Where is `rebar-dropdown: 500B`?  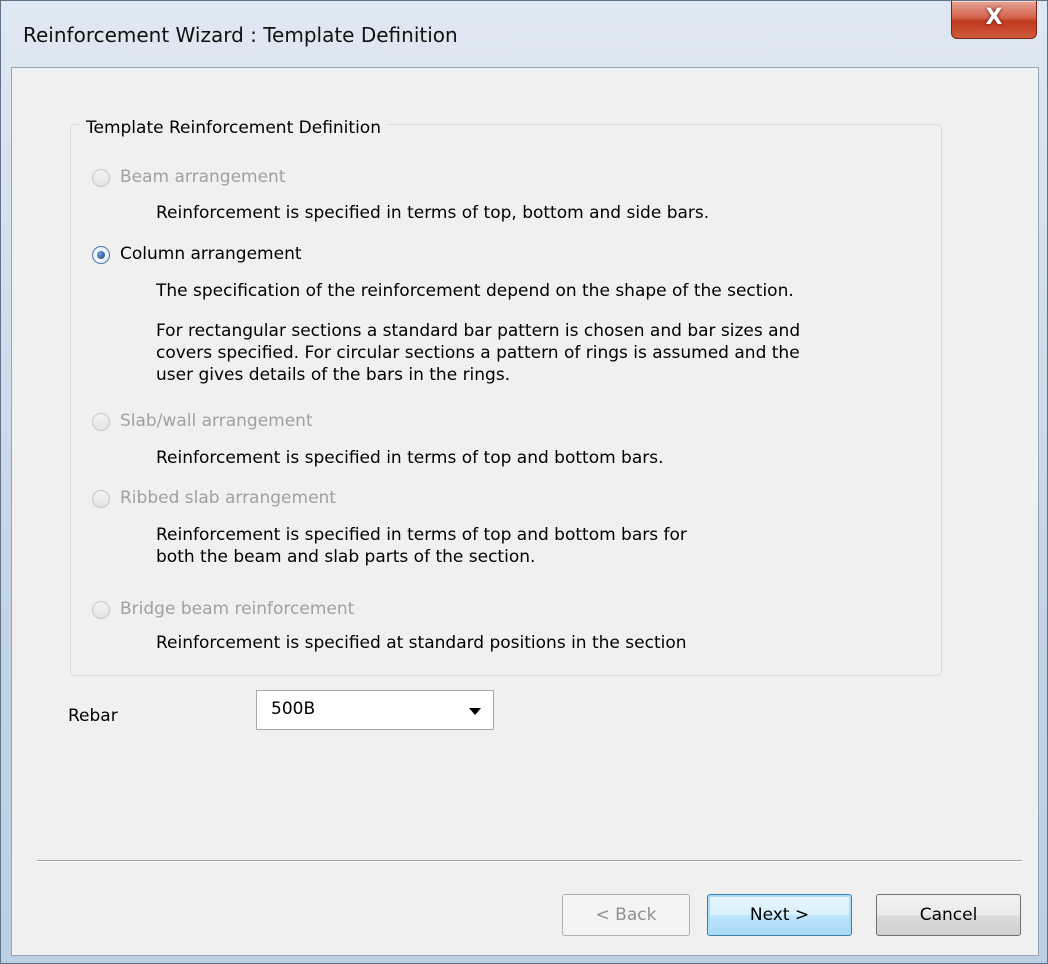
rebar-dropdown: 500B is located at coordinates (375, 710).